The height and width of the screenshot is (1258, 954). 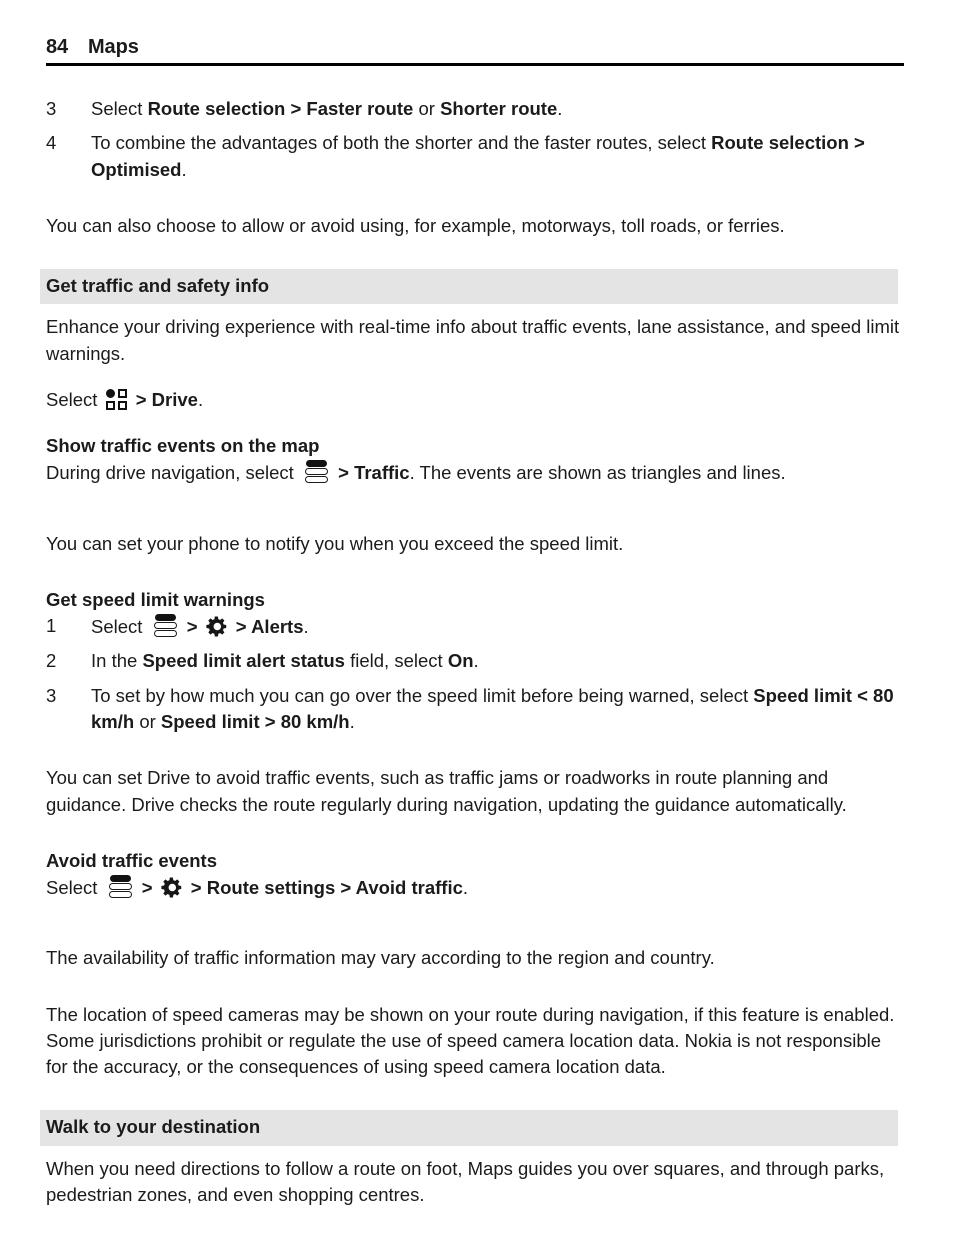 What do you see at coordinates (216, 108) in the screenshot?
I see `step3-bold-route-selection: Route selection` at bounding box center [216, 108].